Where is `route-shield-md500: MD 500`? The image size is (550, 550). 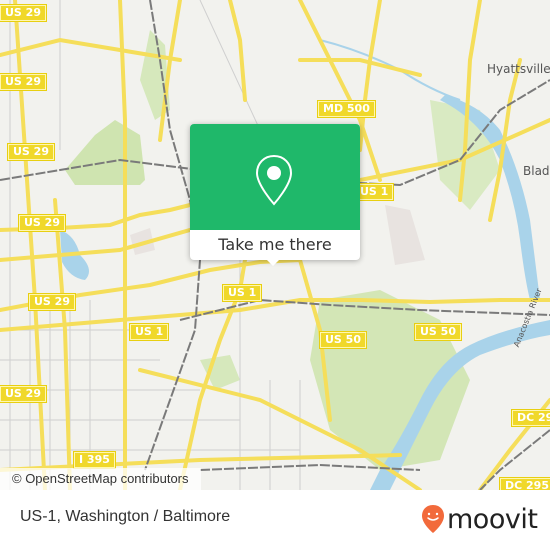 route-shield-md500: MD 500 is located at coordinates (346, 109).